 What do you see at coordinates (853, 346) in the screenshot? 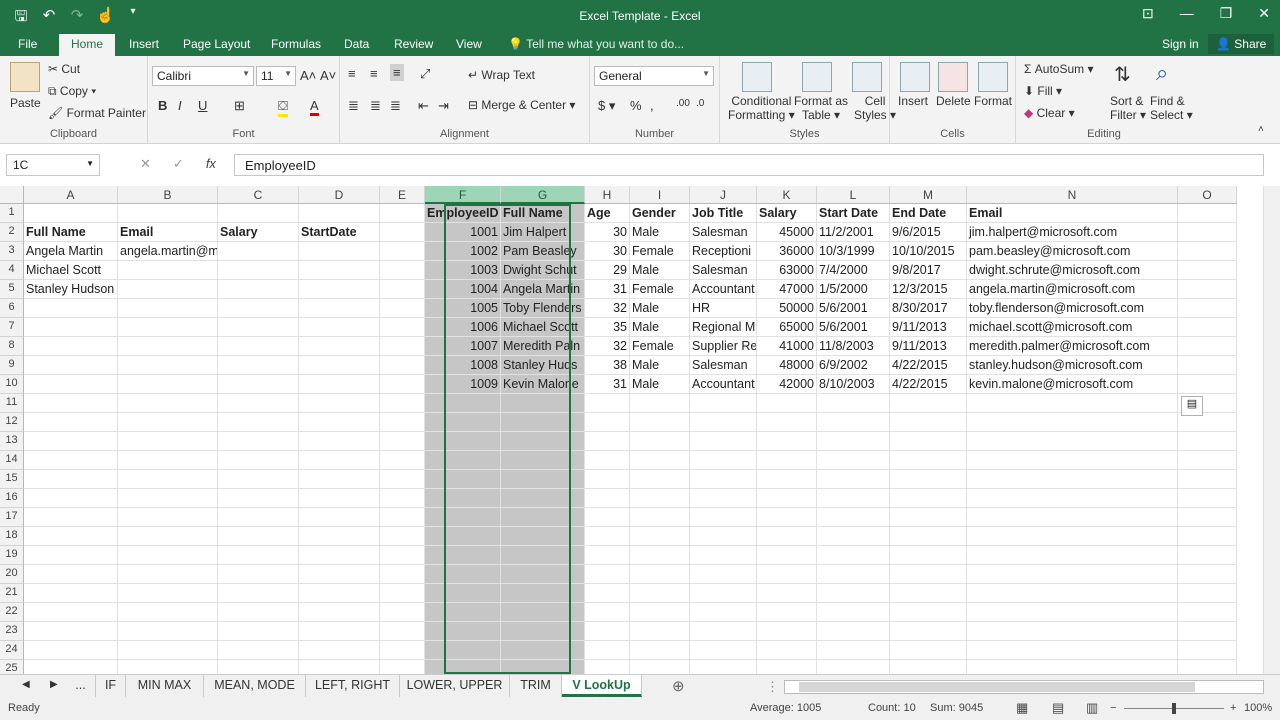
I see `cell: 11/8/2003` at bounding box center [853, 346].